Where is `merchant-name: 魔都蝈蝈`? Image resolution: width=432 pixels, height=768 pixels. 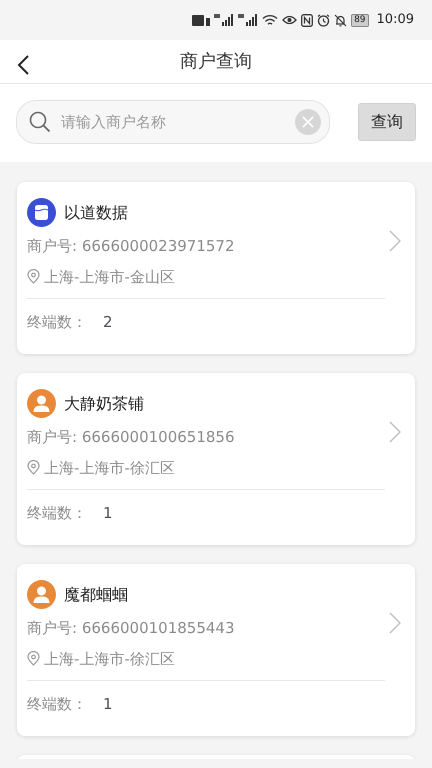
merchant-name: 魔都蝈蝈 is located at coordinates (96, 595).